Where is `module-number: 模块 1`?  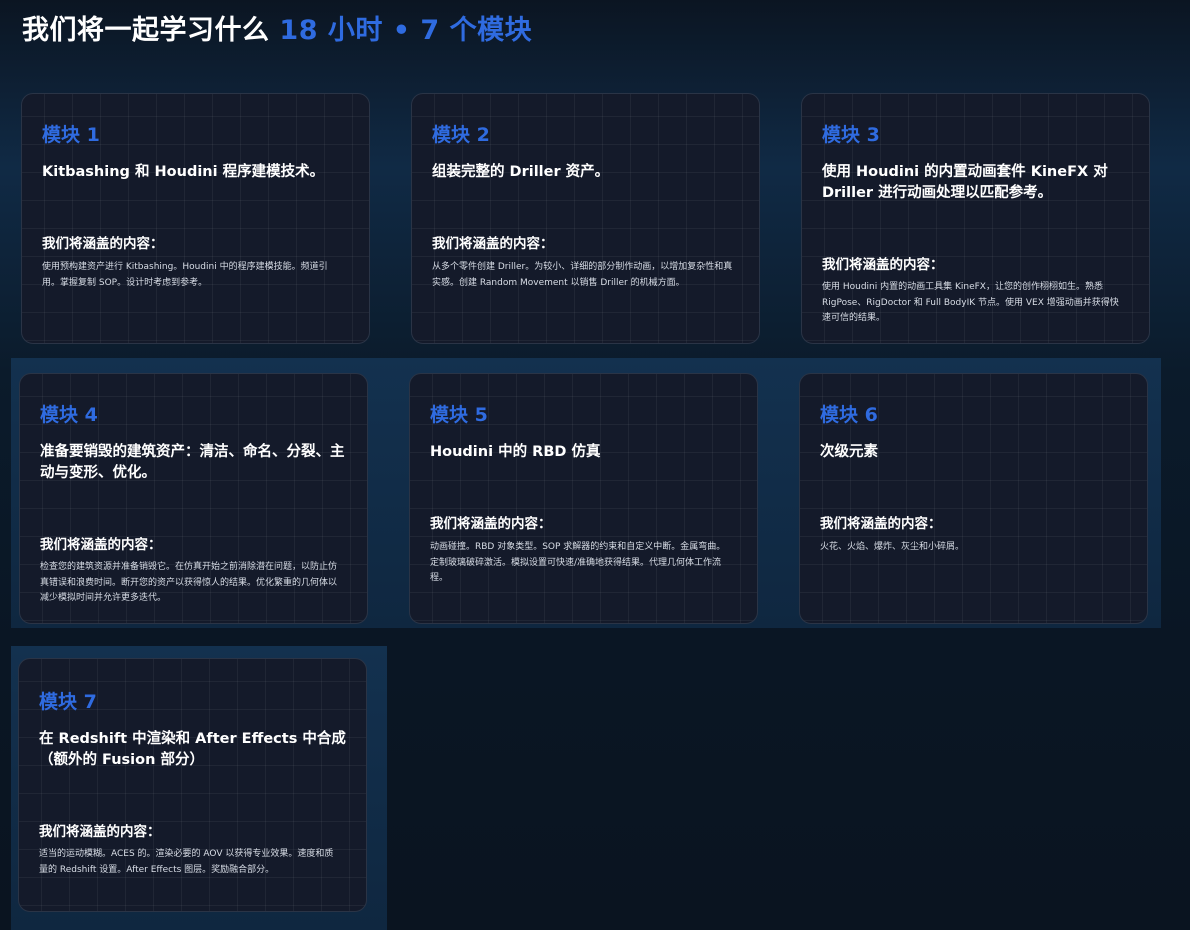 module-number: 模块 1 is located at coordinates (71, 135).